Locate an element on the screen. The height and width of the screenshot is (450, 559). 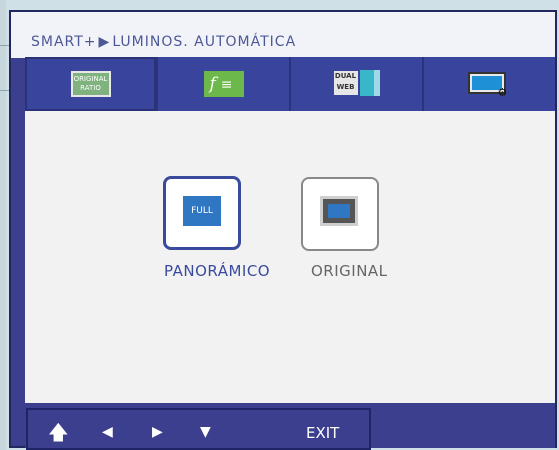
original-frame-icon is located at coordinates (339, 211).